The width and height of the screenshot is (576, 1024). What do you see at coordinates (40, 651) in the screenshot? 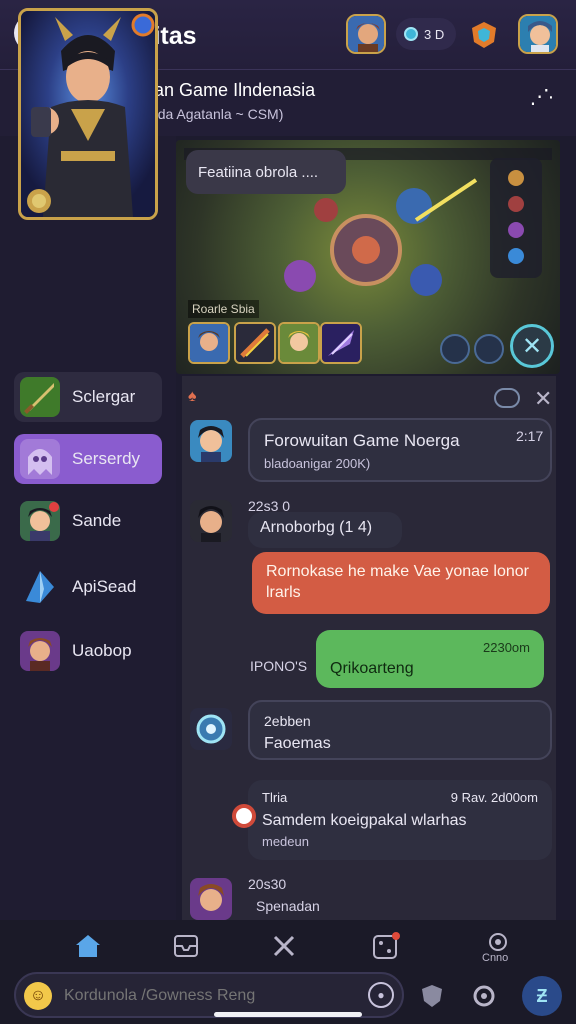
I see `warrior-icon` at bounding box center [40, 651].